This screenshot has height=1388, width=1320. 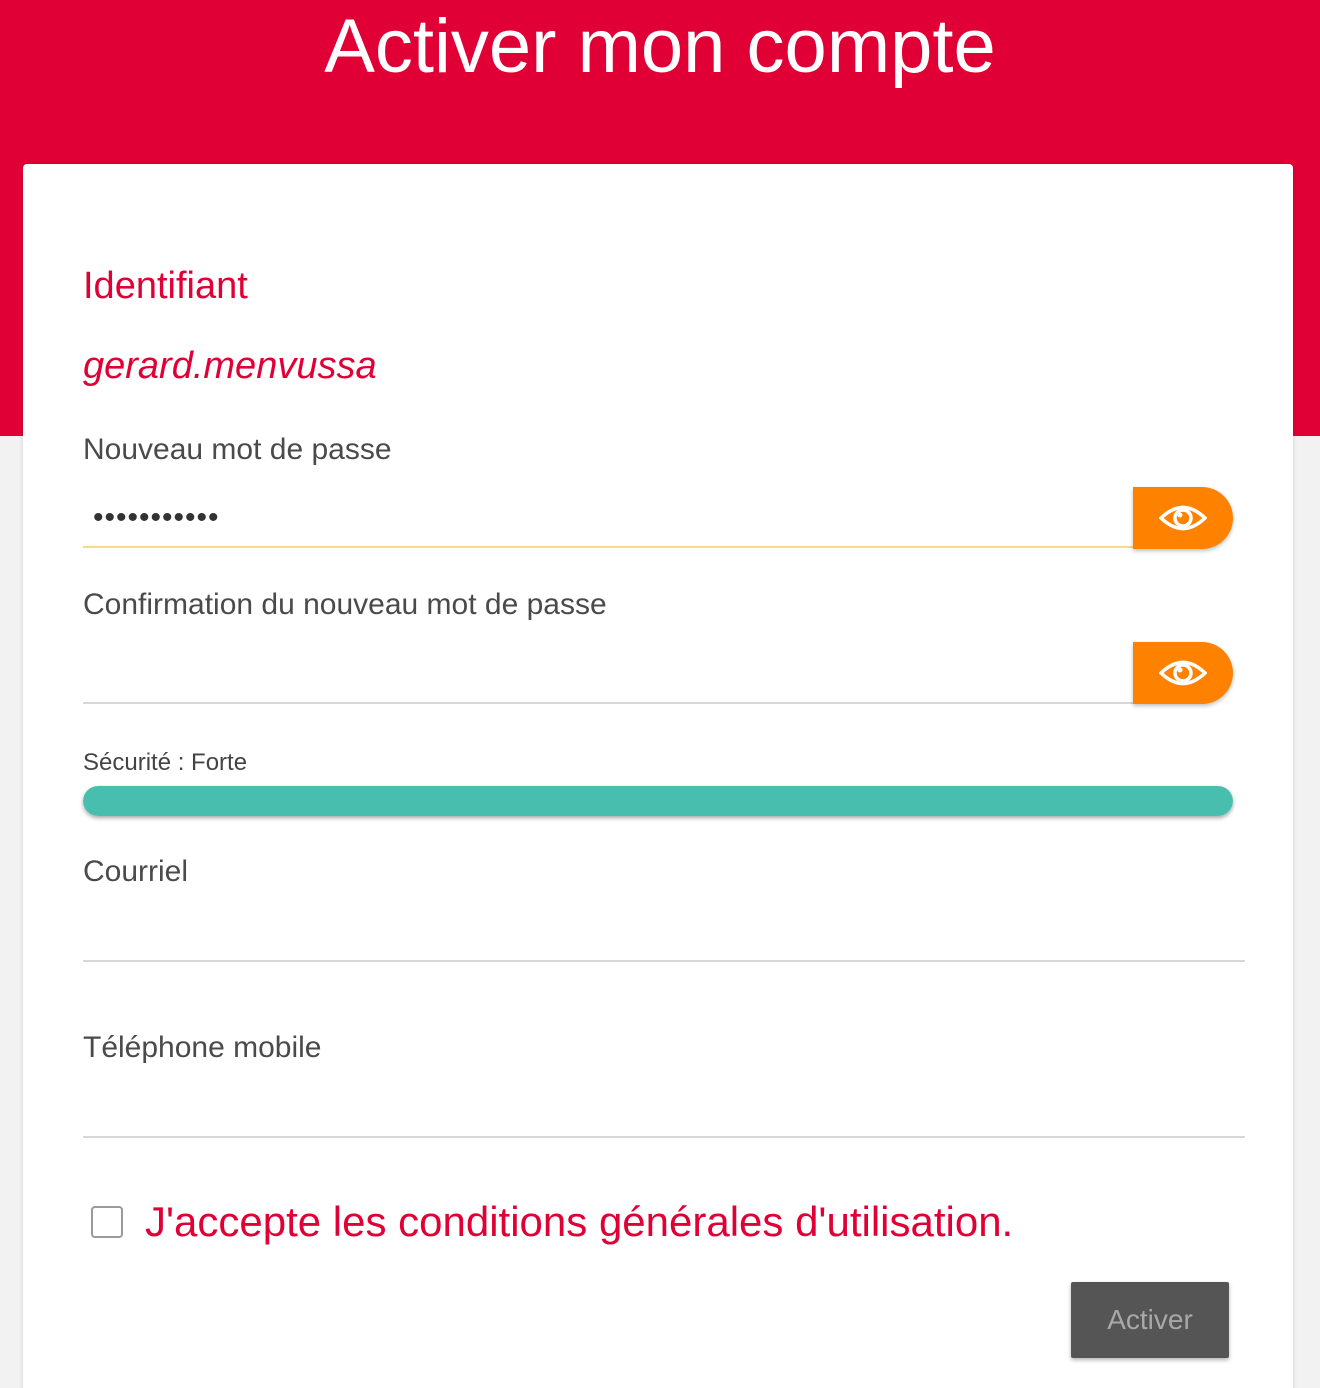 What do you see at coordinates (1150, 1320) in the screenshot?
I see `activate-button: Activer` at bounding box center [1150, 1320].